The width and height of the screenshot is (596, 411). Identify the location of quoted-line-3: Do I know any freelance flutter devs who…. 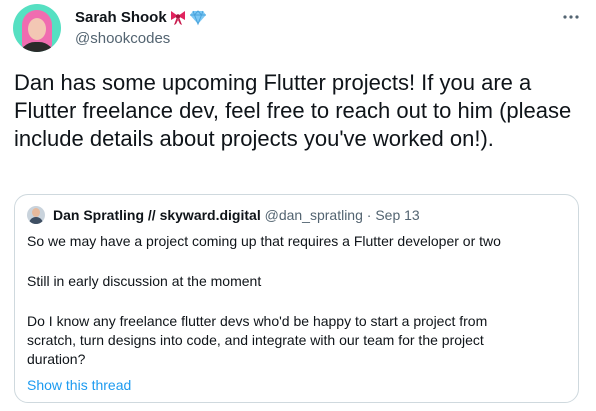
(257, 321).